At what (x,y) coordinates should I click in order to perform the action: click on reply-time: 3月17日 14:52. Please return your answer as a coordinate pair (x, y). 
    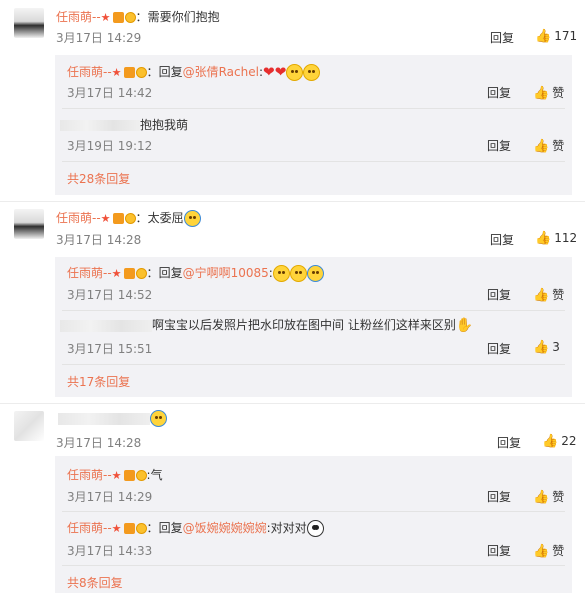
    Looking at the image, I should click on (110, 295).